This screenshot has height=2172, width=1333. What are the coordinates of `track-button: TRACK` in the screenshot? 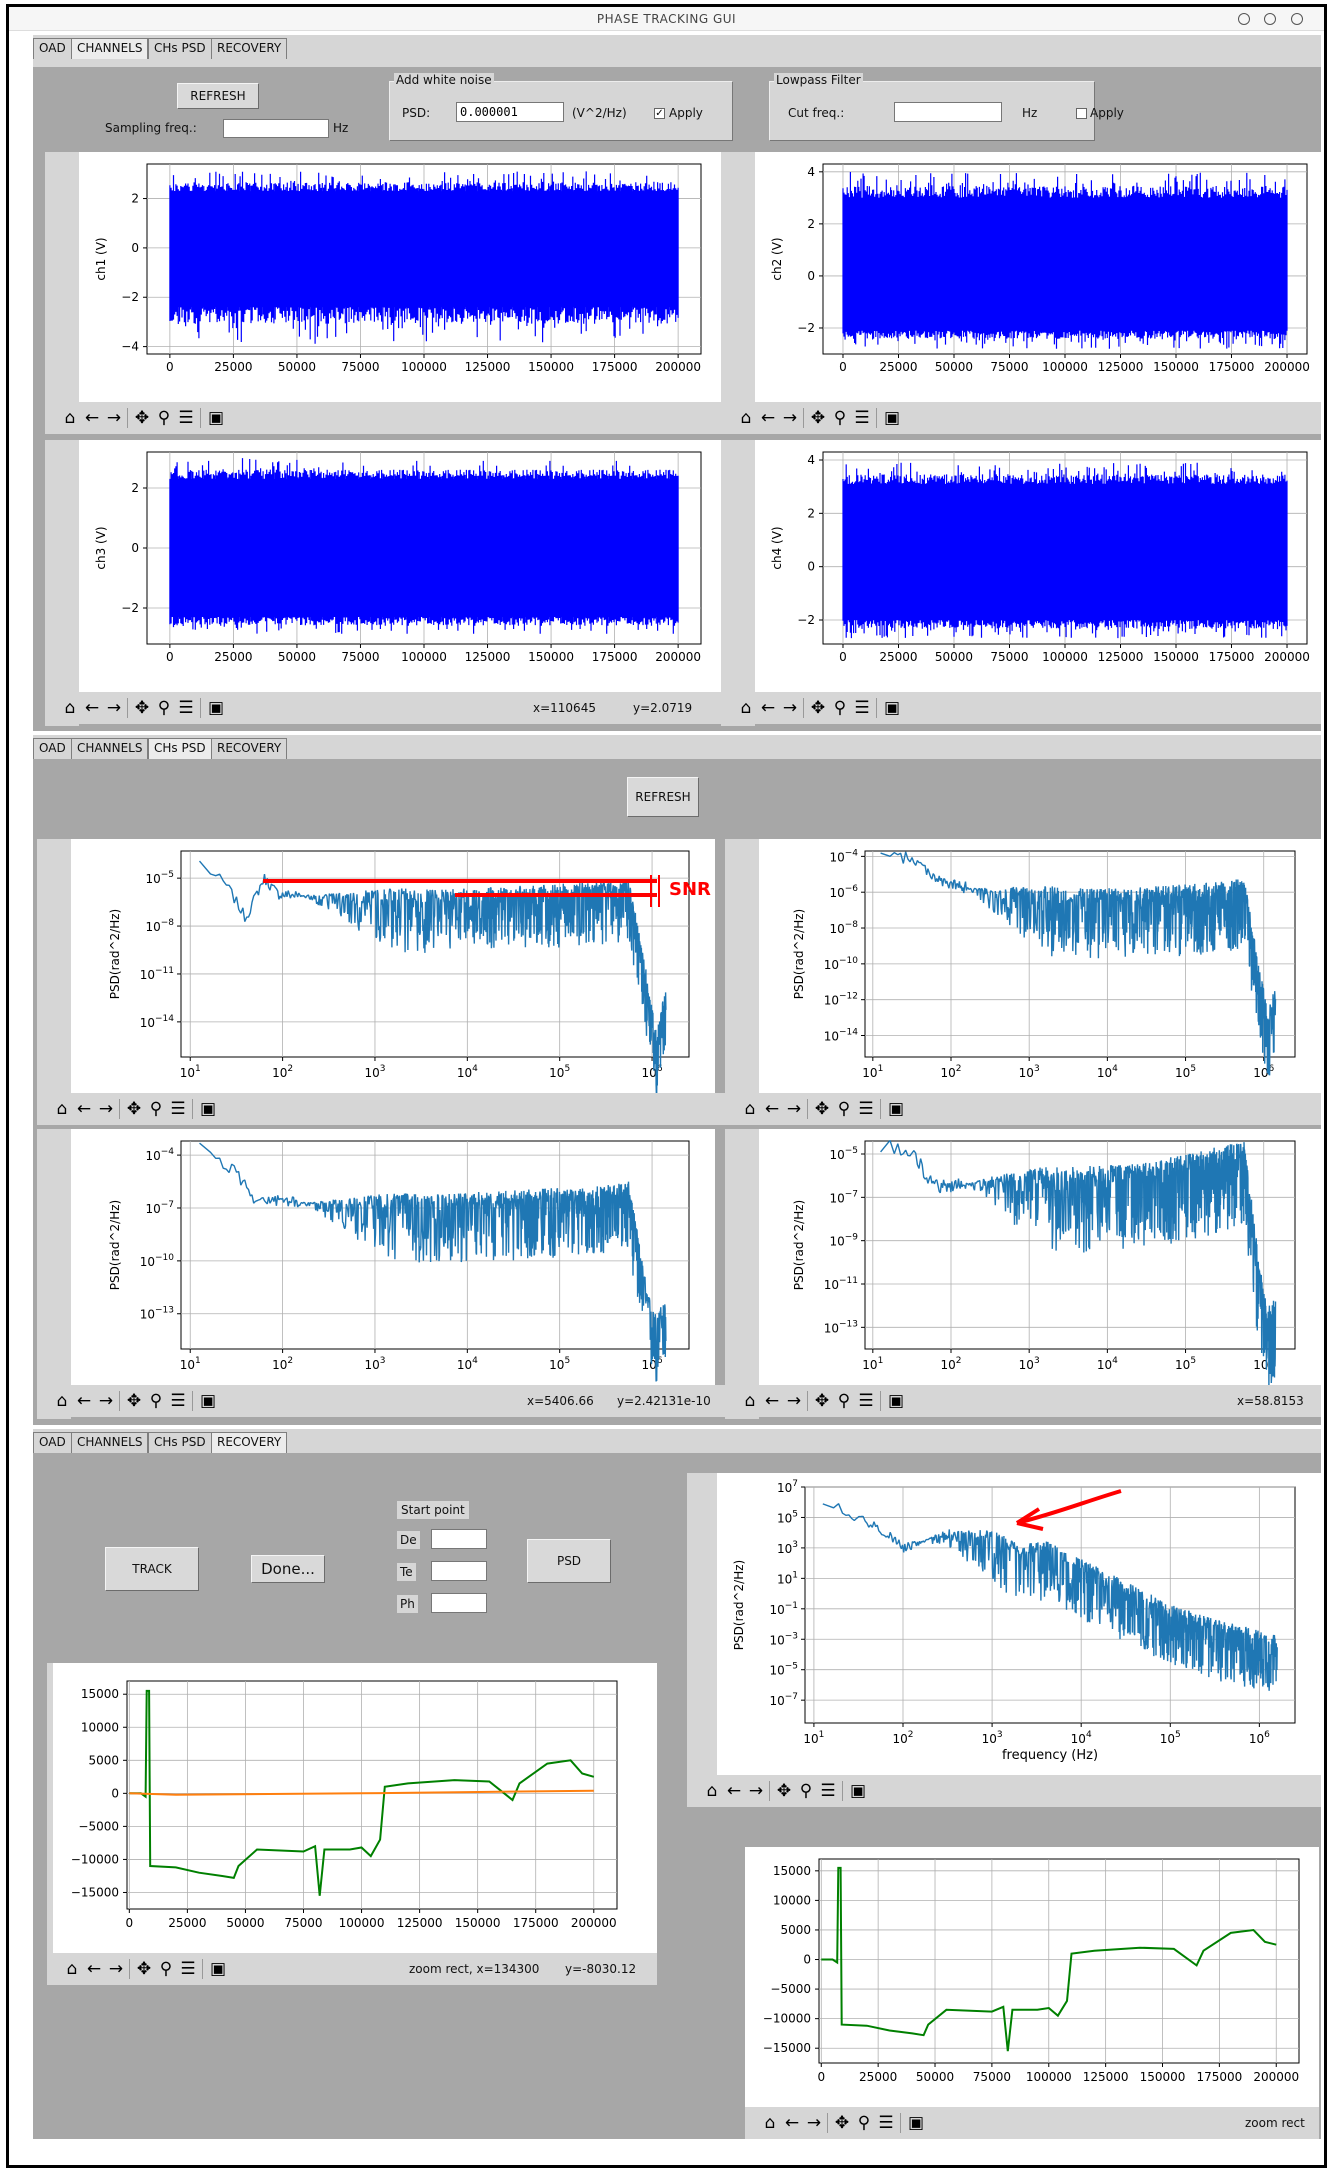 It's located at (152, 1569).